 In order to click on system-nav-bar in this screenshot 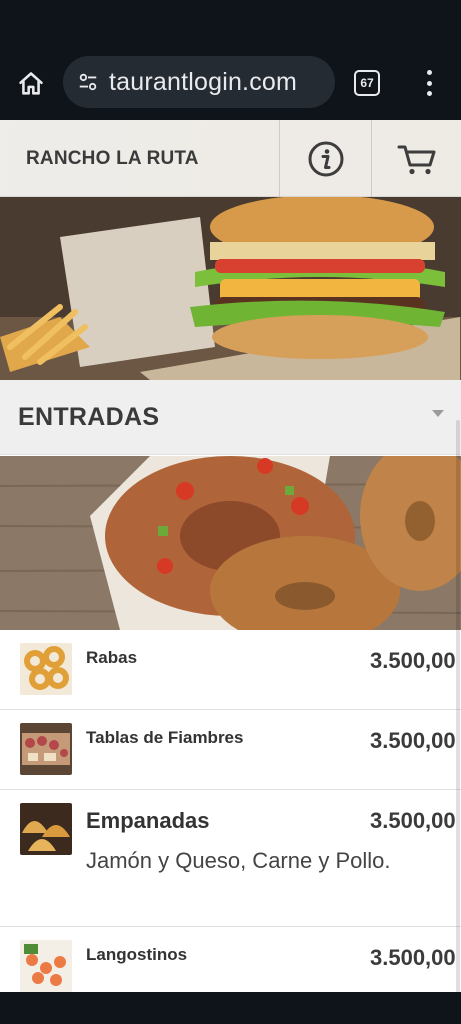, I will do `click(230, 1008)`.